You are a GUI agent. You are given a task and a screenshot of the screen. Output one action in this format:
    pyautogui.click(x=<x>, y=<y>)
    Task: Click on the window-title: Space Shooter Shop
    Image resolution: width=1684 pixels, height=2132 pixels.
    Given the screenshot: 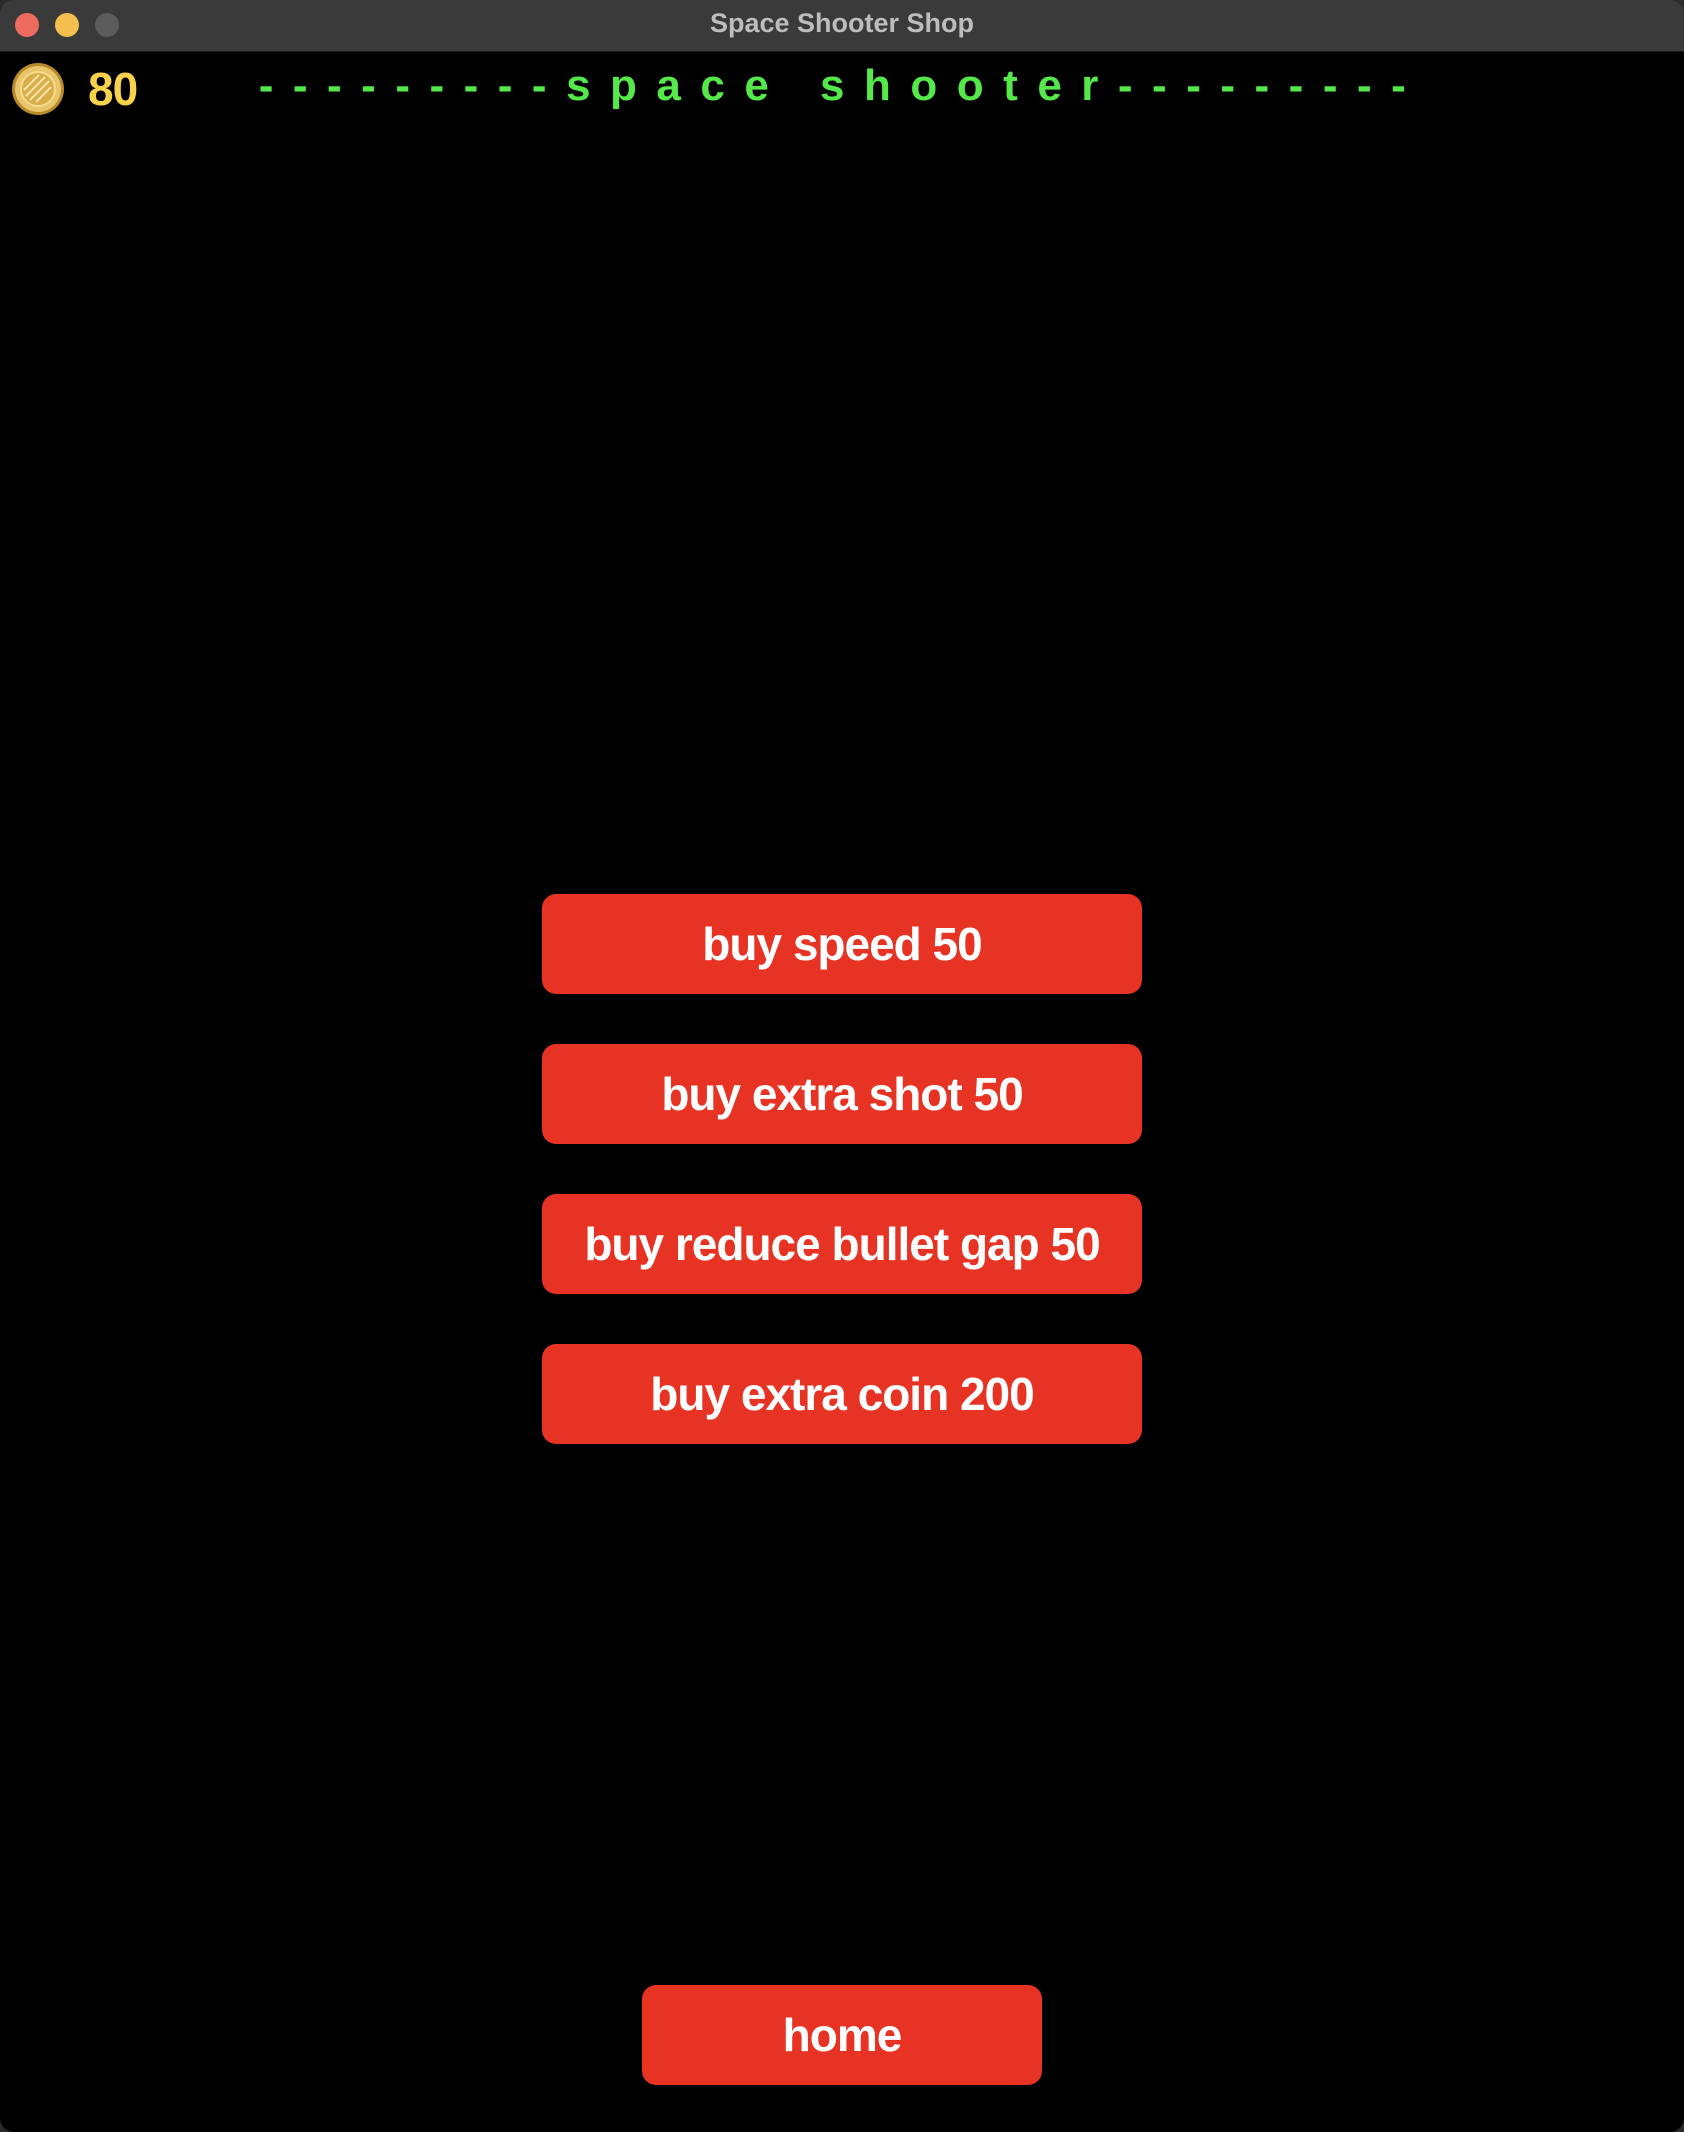 What is the action you would take?
    pyautogui.click(x=842, y=23)
    